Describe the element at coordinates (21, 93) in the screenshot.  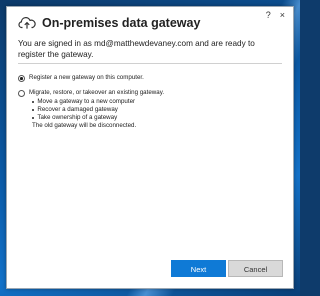
I see `radio-migrate` at that location.